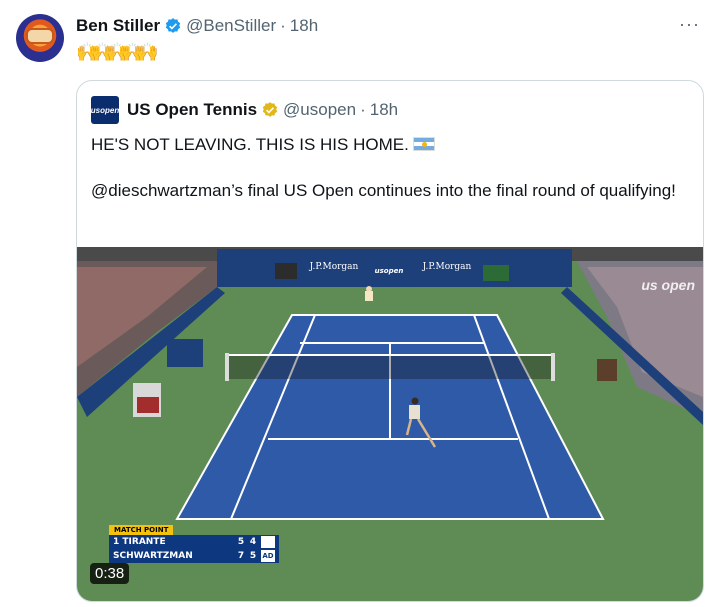 This screenshot has width=720, height=607. What do you see at coordinates (105, 110) in the screenshot?
I see `usopen-logo: usopen` at bounding box center [105, 110].